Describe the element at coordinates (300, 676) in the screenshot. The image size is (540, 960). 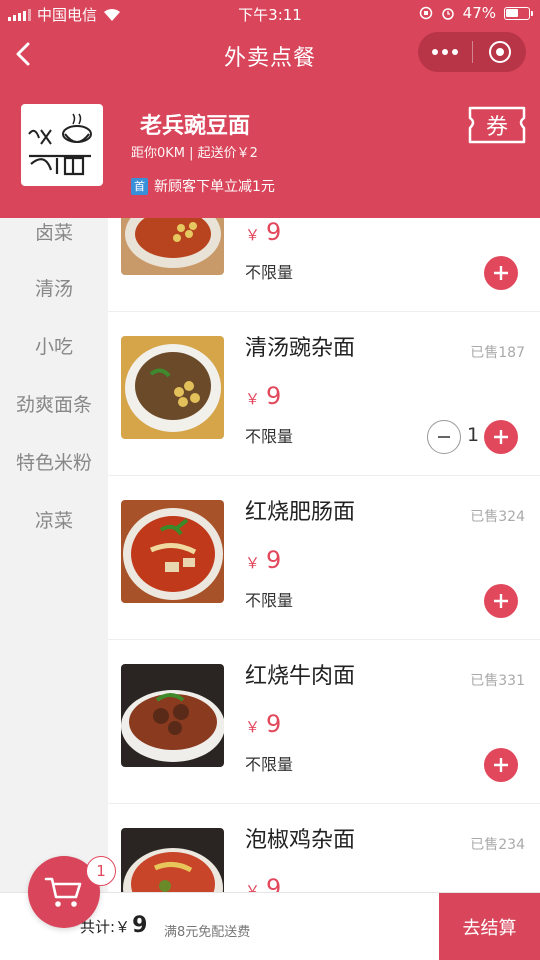
I see `product-name: 红烧牛肉面` at that location.